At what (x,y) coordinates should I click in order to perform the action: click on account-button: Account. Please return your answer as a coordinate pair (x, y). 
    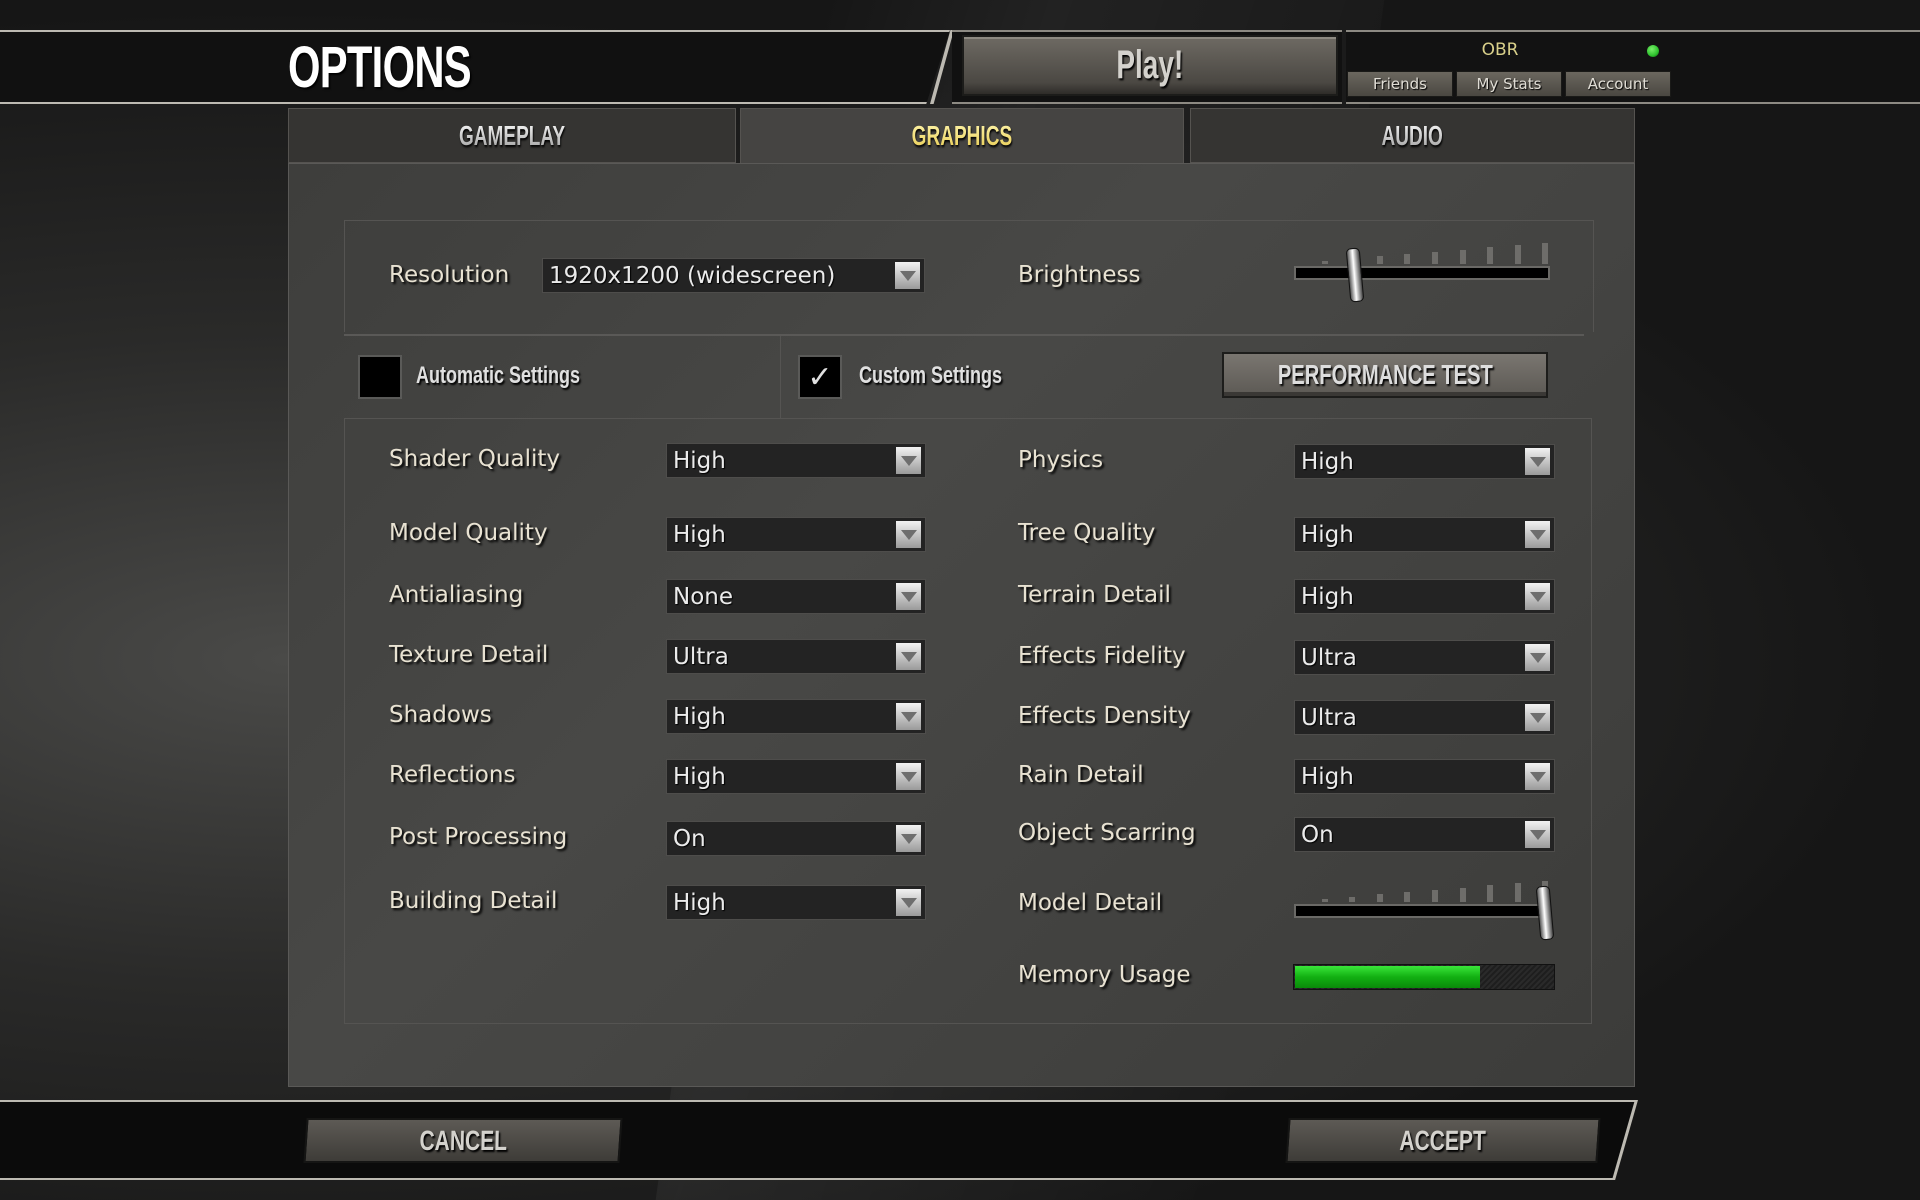
    Looking at the image, I should click on (1618, 84).